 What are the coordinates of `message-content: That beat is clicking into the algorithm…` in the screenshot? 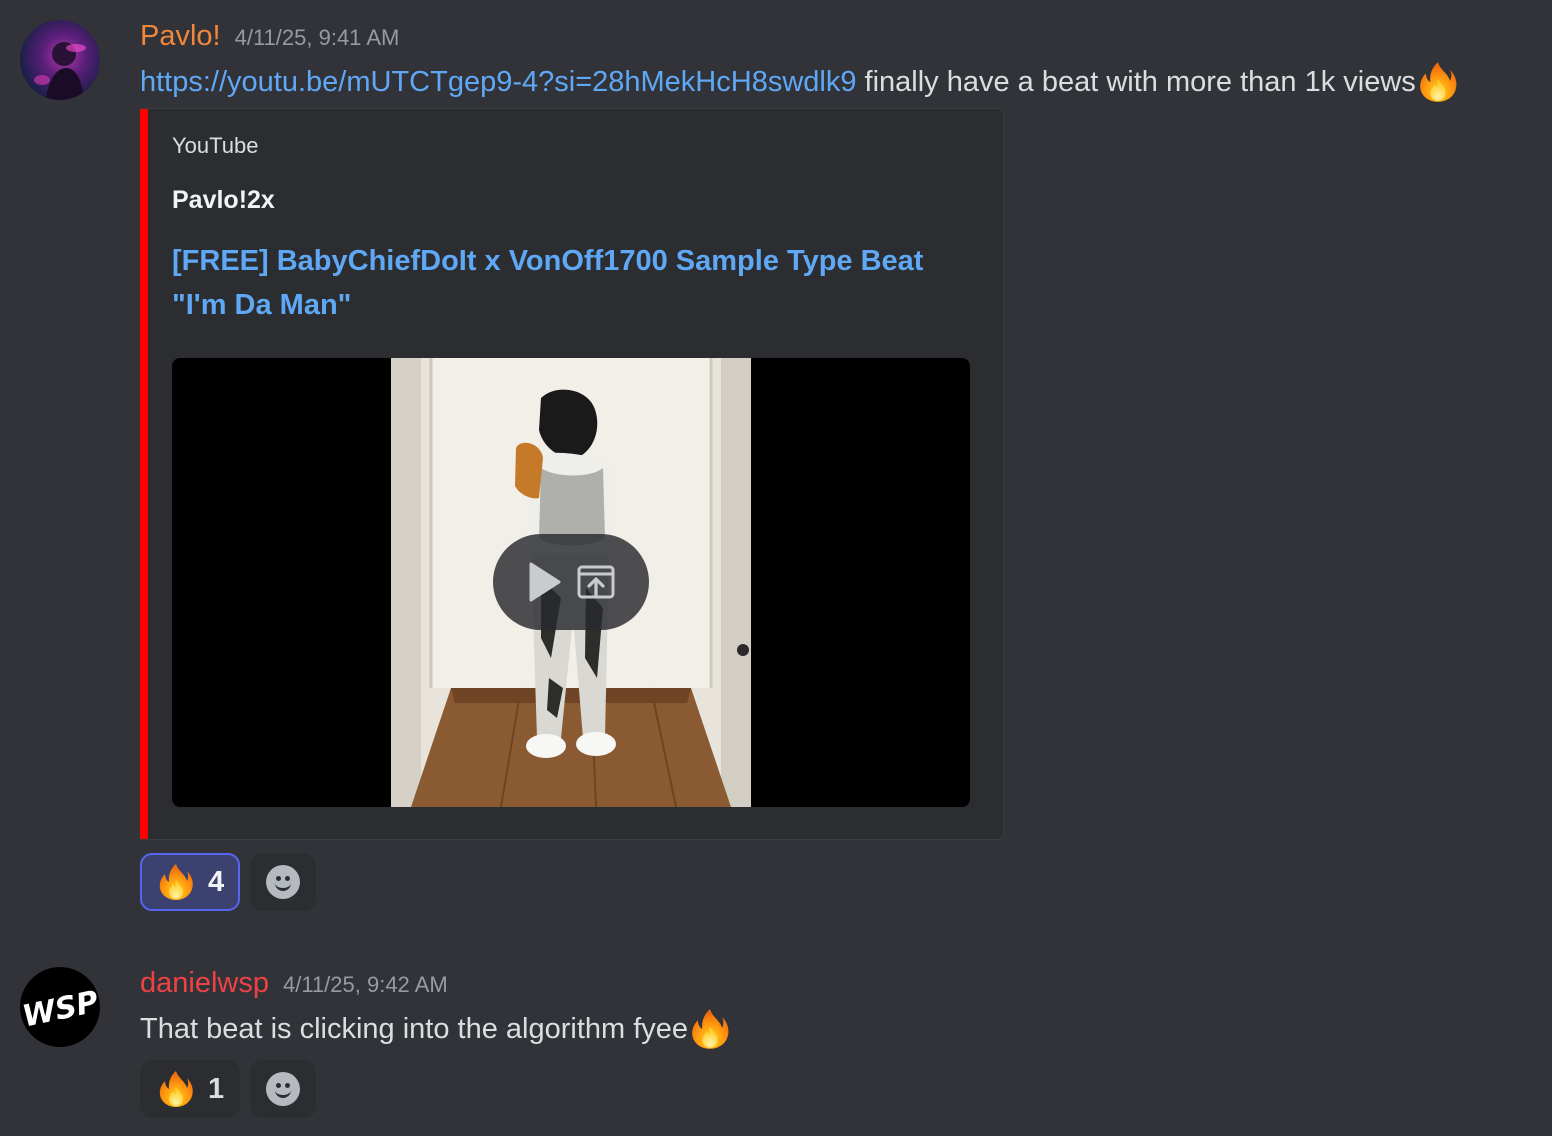 It's located at (436, 1029).